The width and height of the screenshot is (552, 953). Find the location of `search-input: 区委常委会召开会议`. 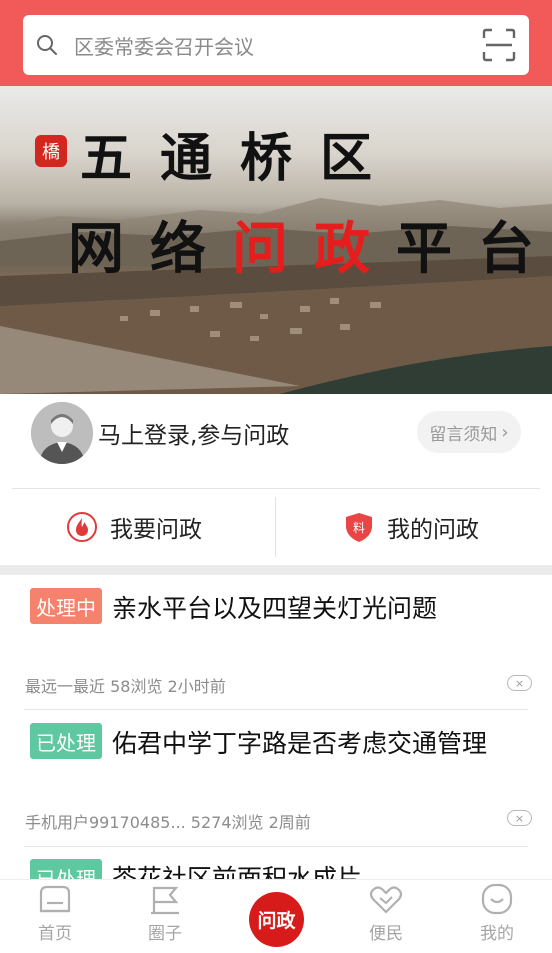

search-input: 区委常委会召开会议 is located at coordinates (278, 45).